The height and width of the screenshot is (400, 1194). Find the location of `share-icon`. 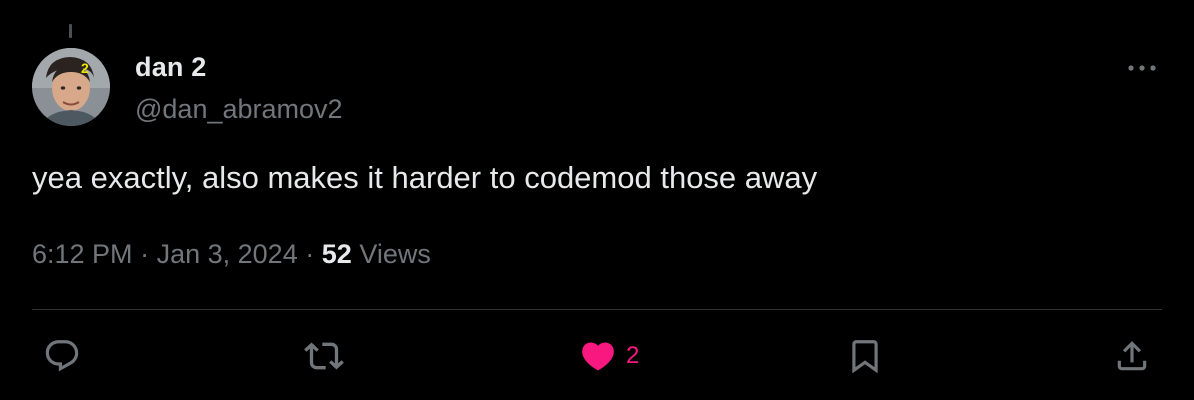

share-icon is located at coordinates (1132, 356).